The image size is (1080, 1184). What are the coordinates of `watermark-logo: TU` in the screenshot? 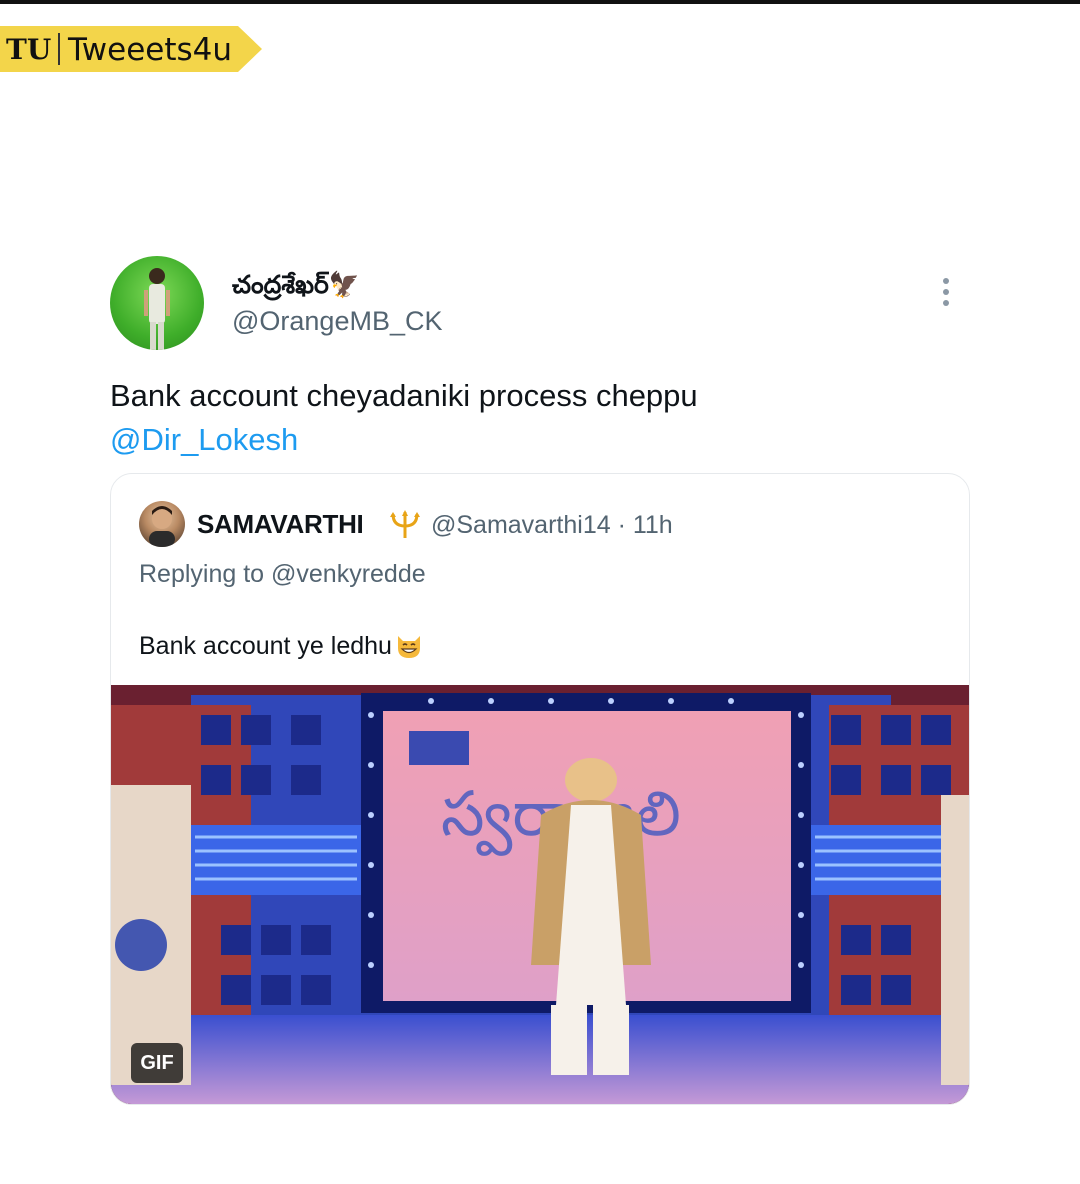 It's located at (29, 49).